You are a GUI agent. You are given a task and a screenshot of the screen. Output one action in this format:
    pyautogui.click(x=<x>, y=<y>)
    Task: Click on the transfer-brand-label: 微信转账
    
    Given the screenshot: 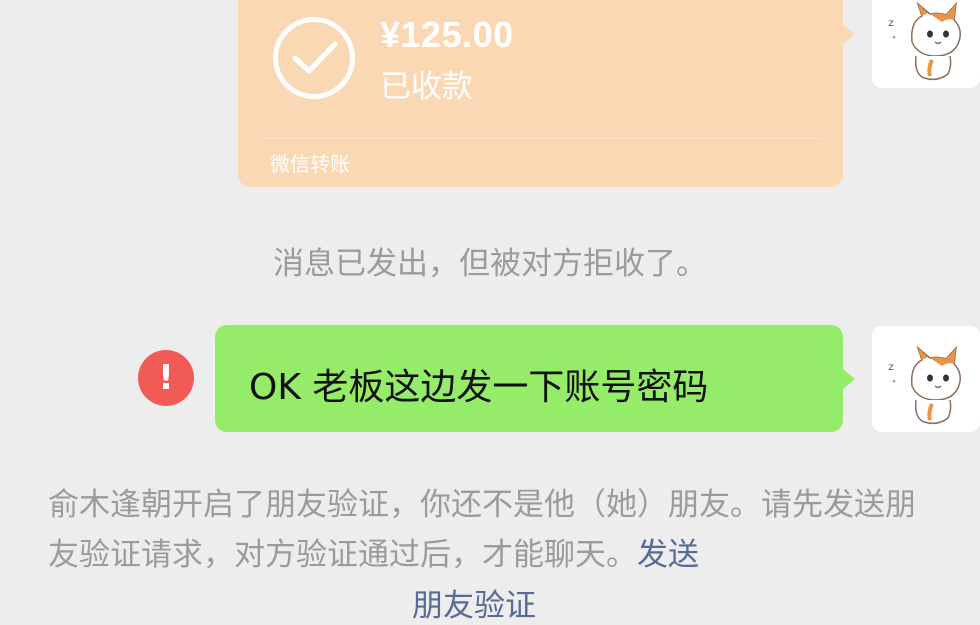 What is the action you would take?
    pyautogui.click(x=310, y=164)
    